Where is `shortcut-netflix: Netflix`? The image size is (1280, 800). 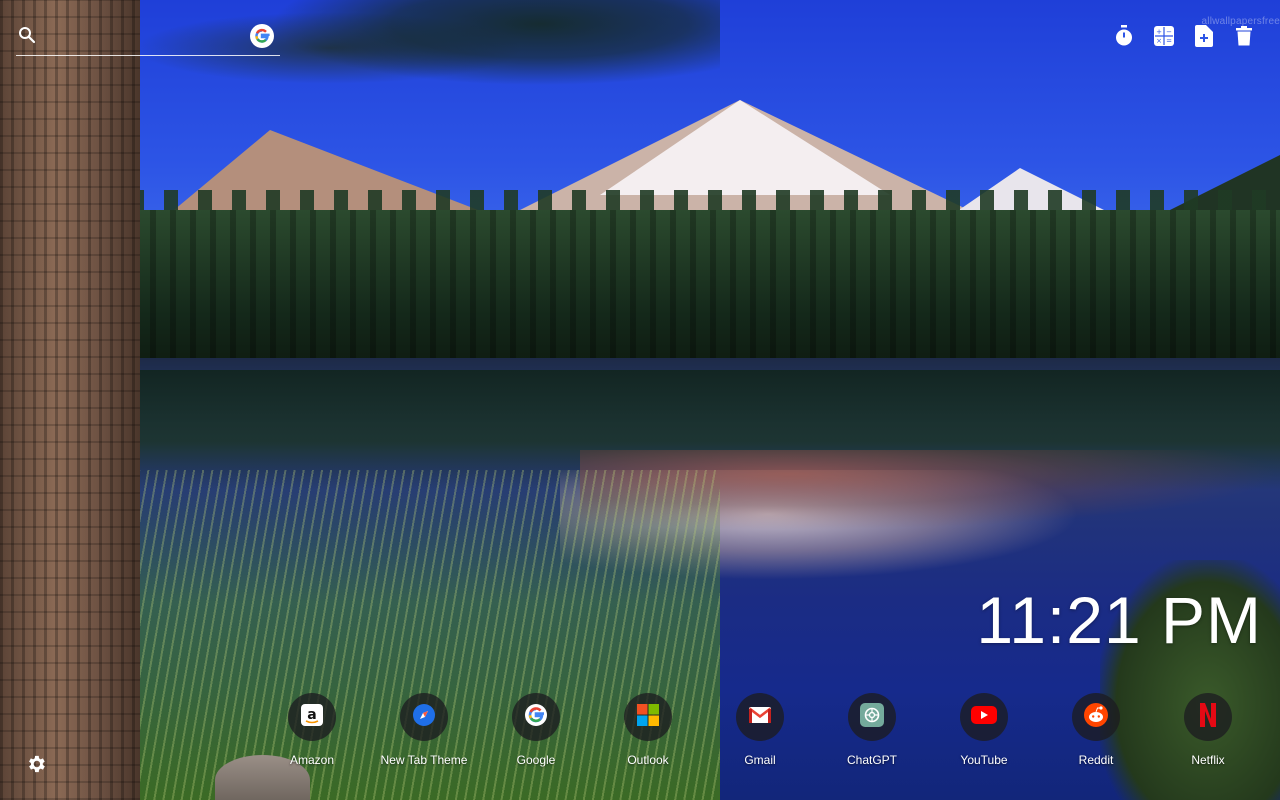 shortcut-netflix: Netflix is located at coordinates (1208, 730).